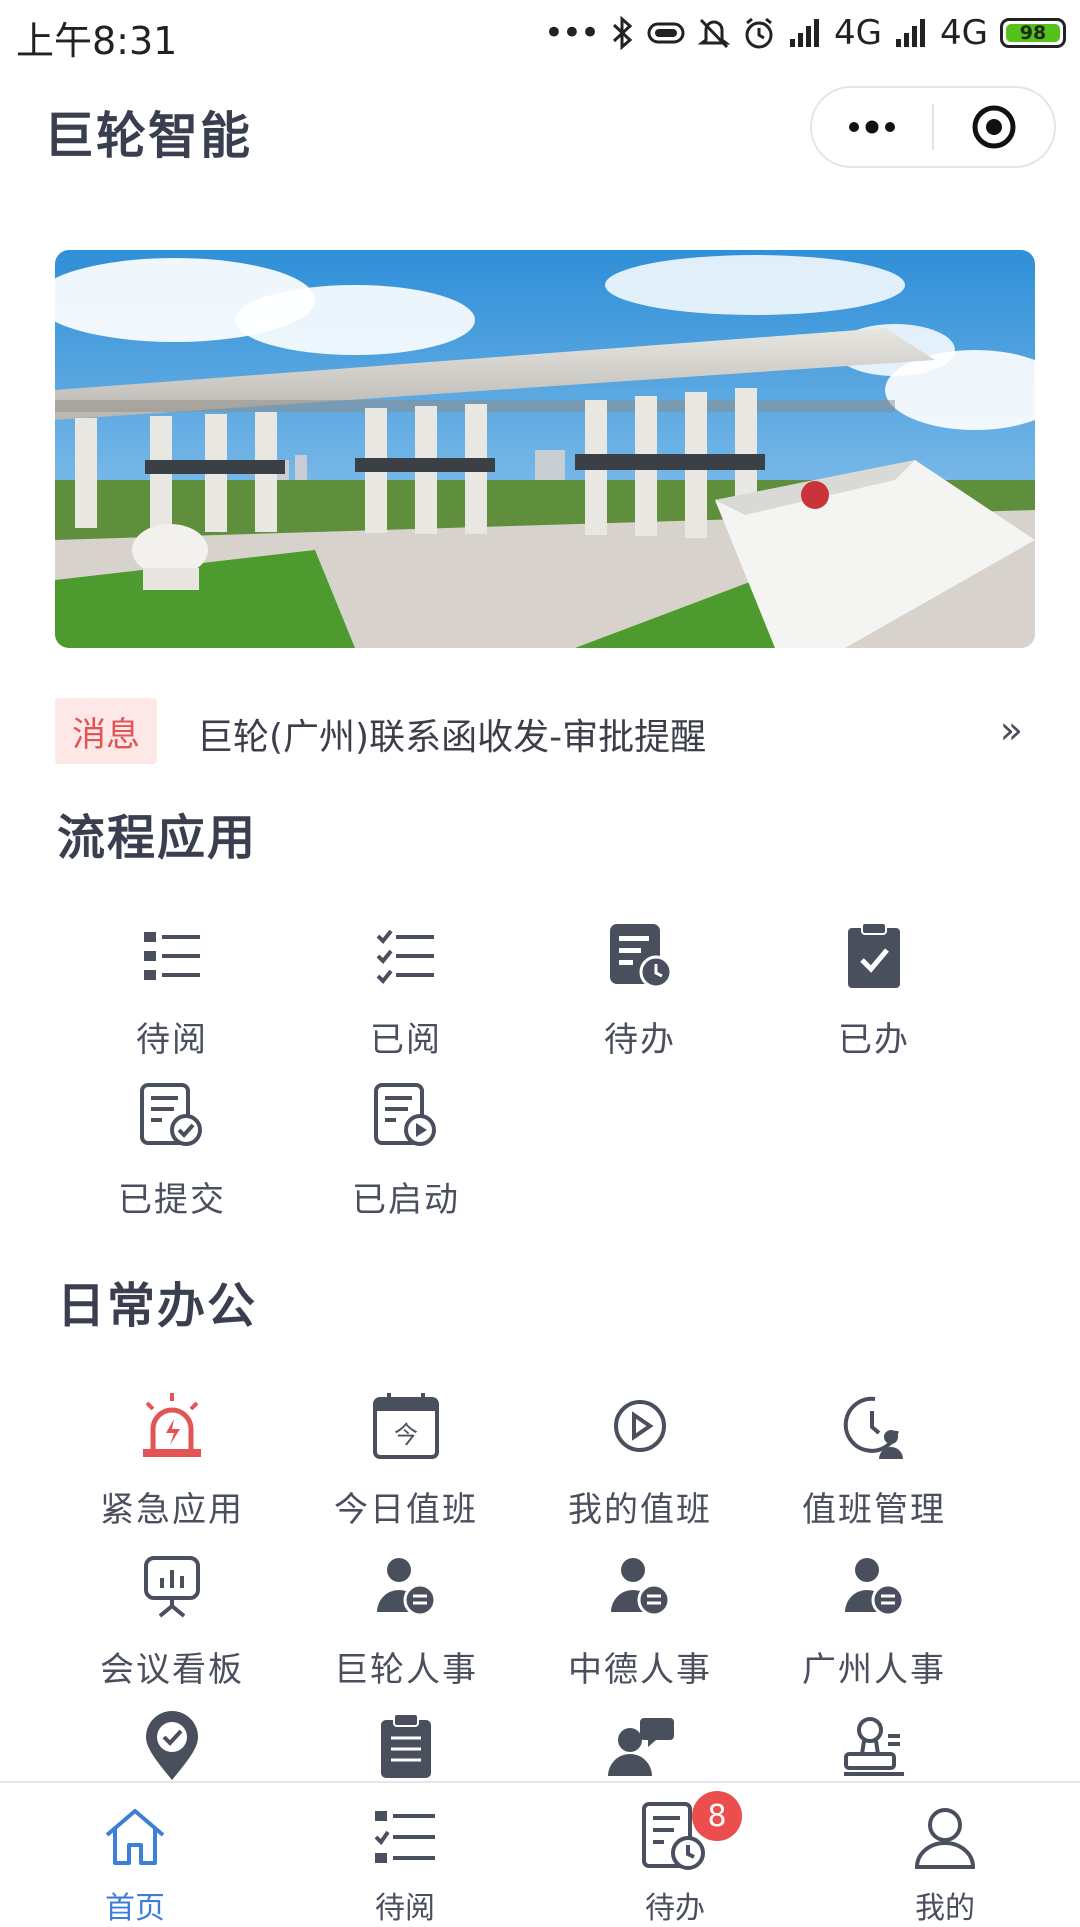 Image resolution: width=1080 pixels, height=1927 pixels. I want to click on bottom-tab-bar: 首页 待阅 8 待办 我的, so click(540, 1853).